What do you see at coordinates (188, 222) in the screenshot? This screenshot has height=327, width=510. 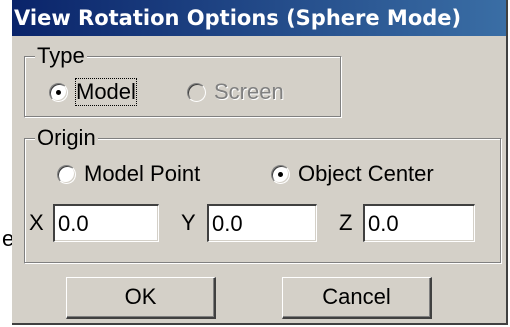 I see `y-axis-label: Y` at bounding box center [188, 222].